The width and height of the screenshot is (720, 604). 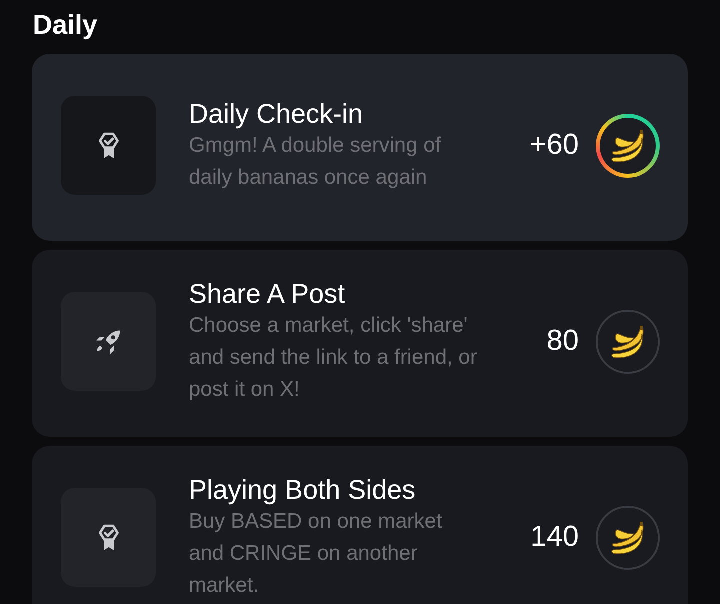 I want to click on task-title: Daily Check-in, so click(x=276, y=114).